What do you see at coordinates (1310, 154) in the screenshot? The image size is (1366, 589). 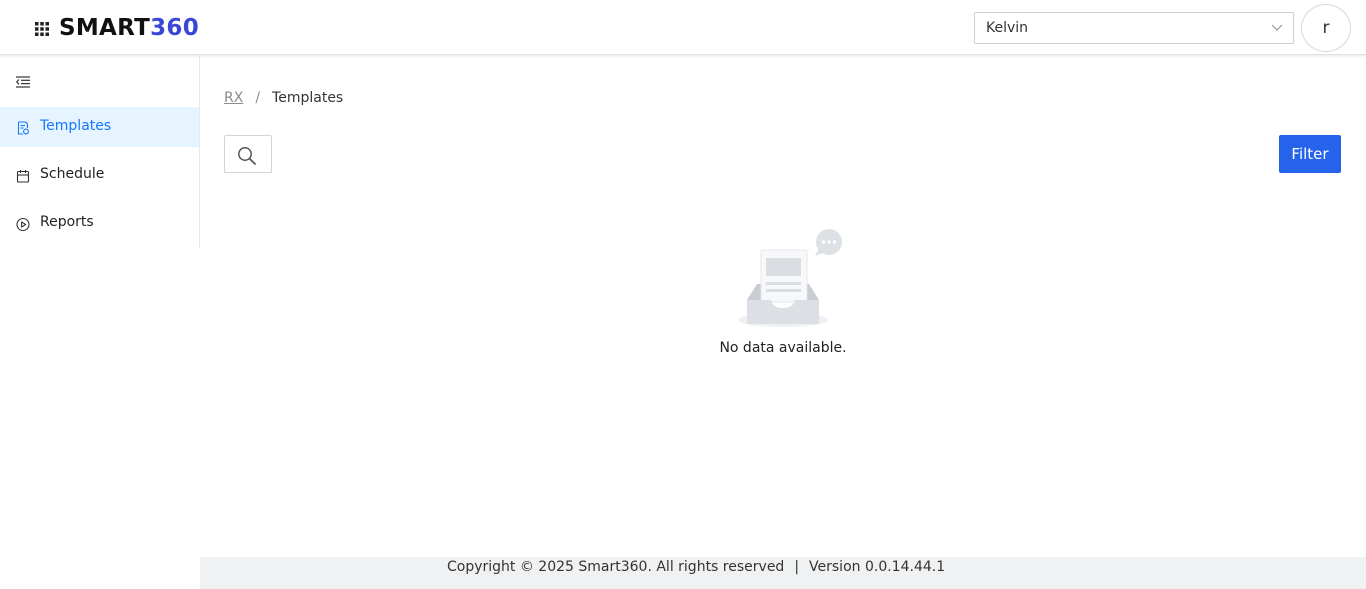 I see `filter-button: Filter` at bounding box center [1310, 154].